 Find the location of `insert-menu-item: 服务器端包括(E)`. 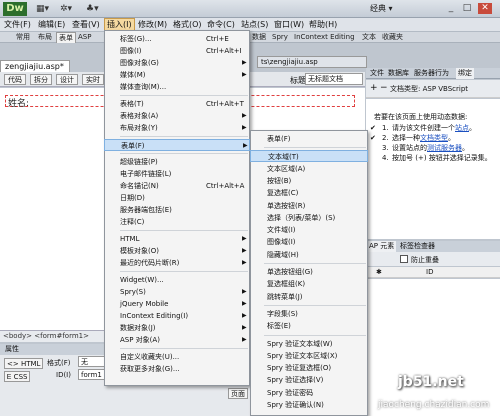

insert-menu-item: 服务器端包括(E) is located at coordinates (177, 210).